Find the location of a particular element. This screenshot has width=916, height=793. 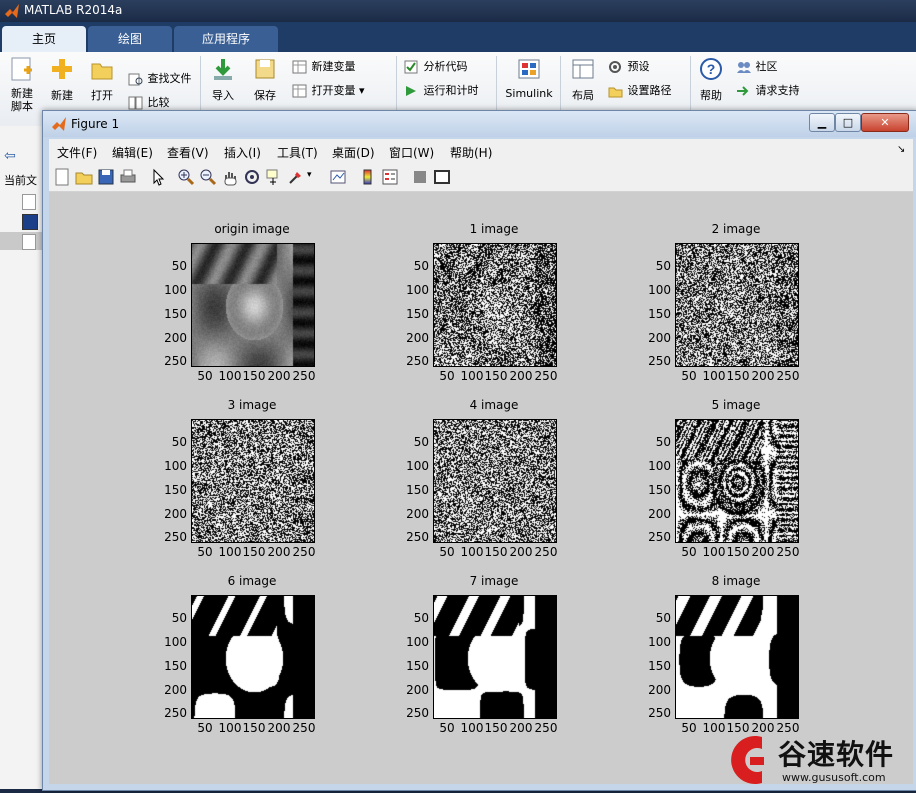

analyze-code-icon is located at coordinates (411, 67).